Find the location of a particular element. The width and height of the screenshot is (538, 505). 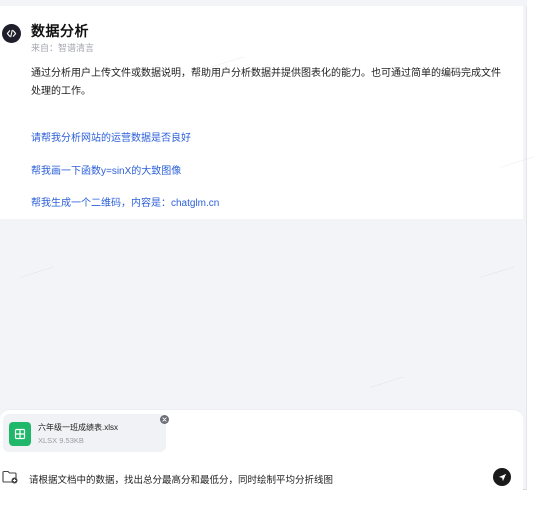

close-icon is located at coordinates (164, 419).